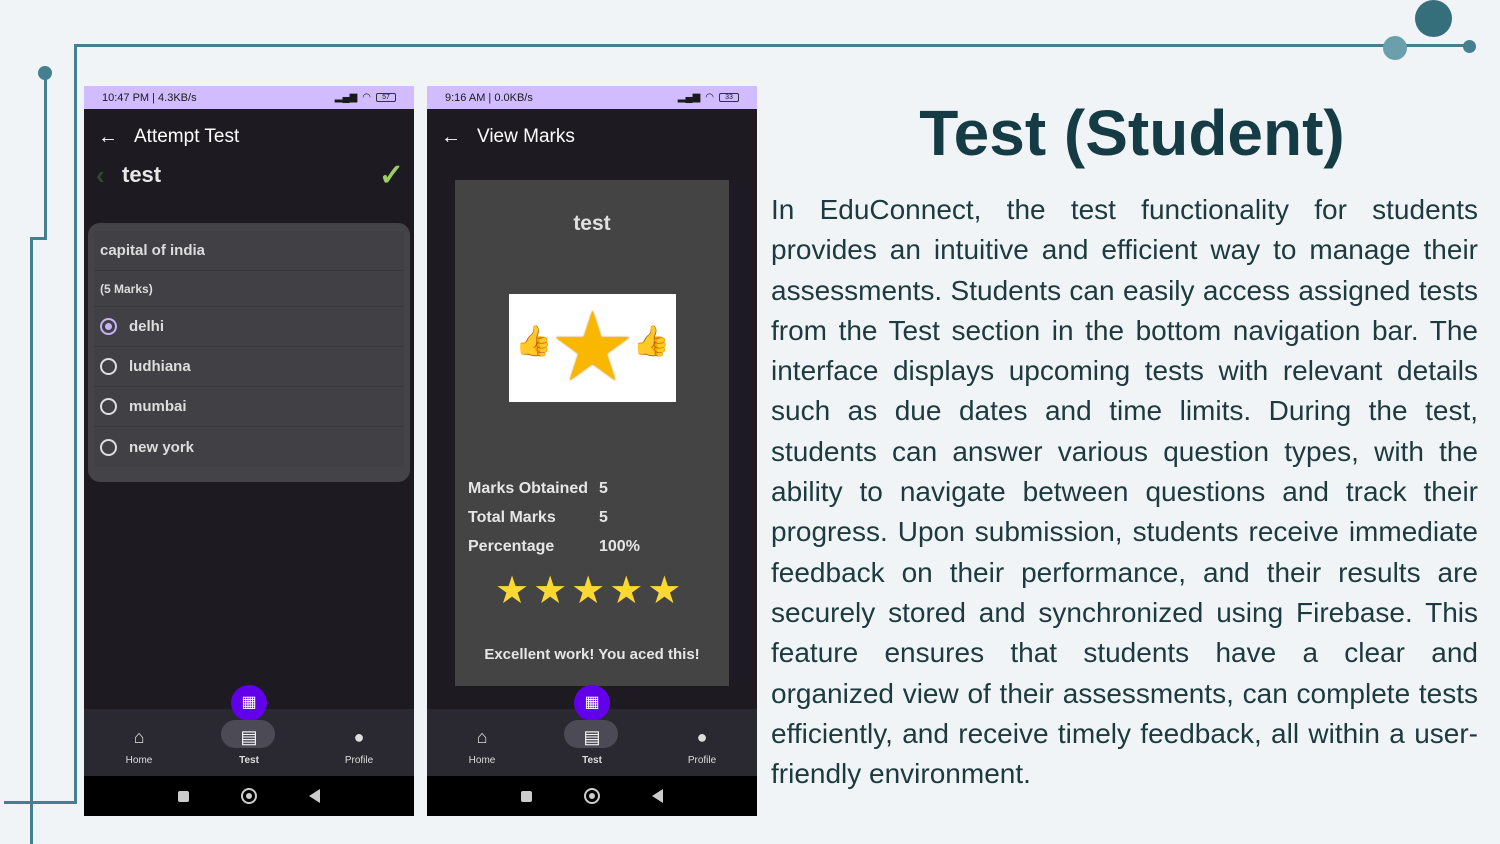 The image size is (1500, 844). Describe the element at coordinates (249, 407) in the screenshot. I see `option-mumbai: mumbai` at that location.